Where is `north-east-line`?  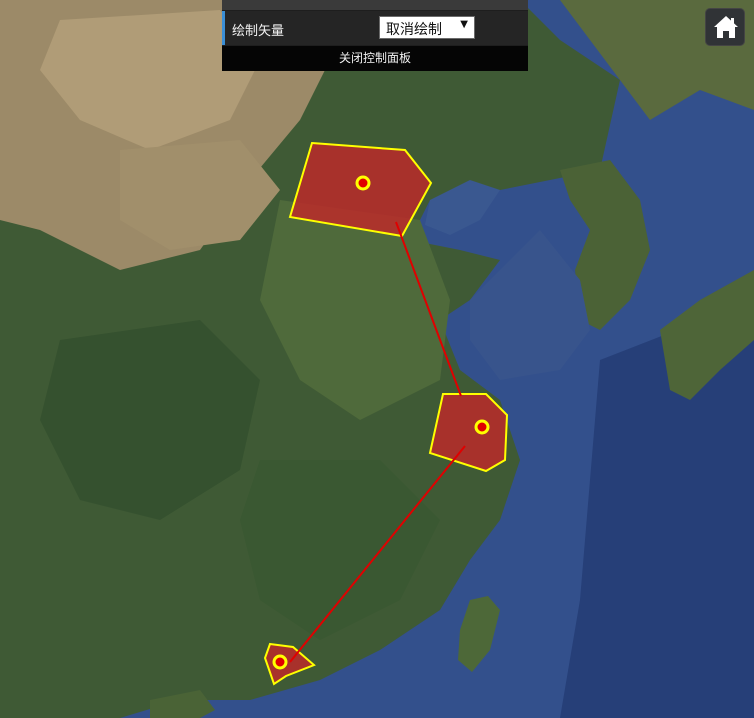
north-east-line is located at coordinates (428, 309).